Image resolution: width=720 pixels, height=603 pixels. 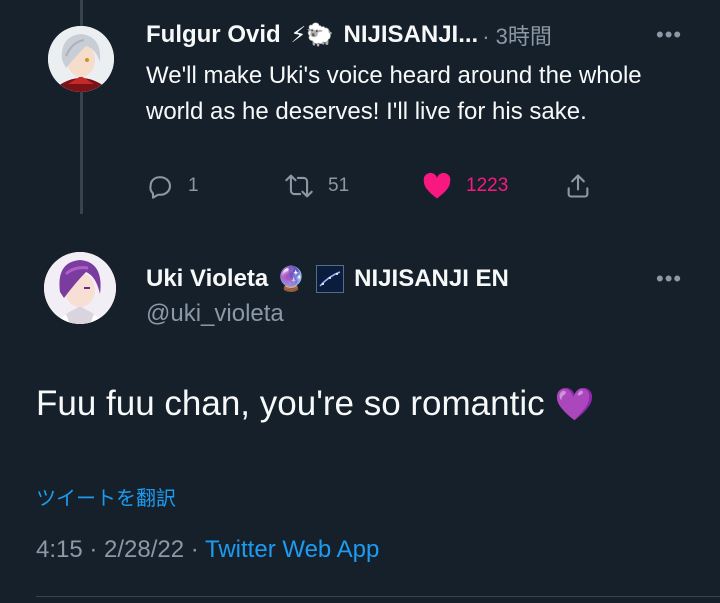 What do you see at coordinates (378, 596) in the screenshot?
I see `divider` at bounding box center [378, 596].